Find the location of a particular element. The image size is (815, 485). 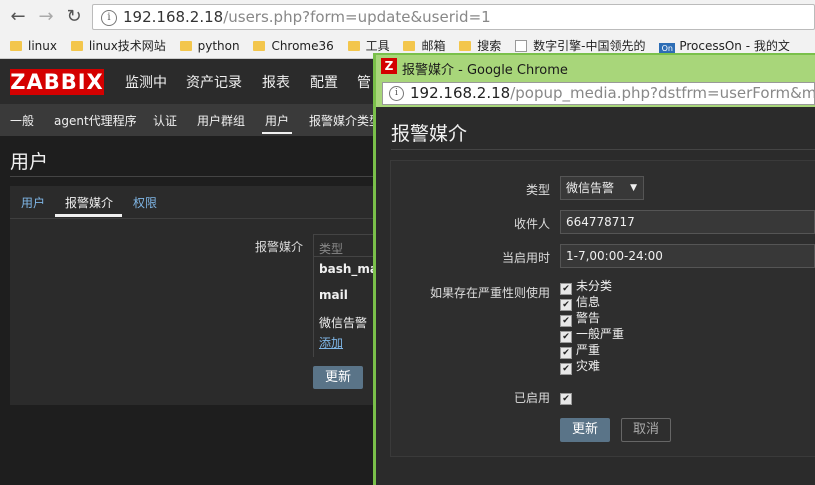

severity-disaster: ✔ 灾难 is located at coordinates (592, 366).